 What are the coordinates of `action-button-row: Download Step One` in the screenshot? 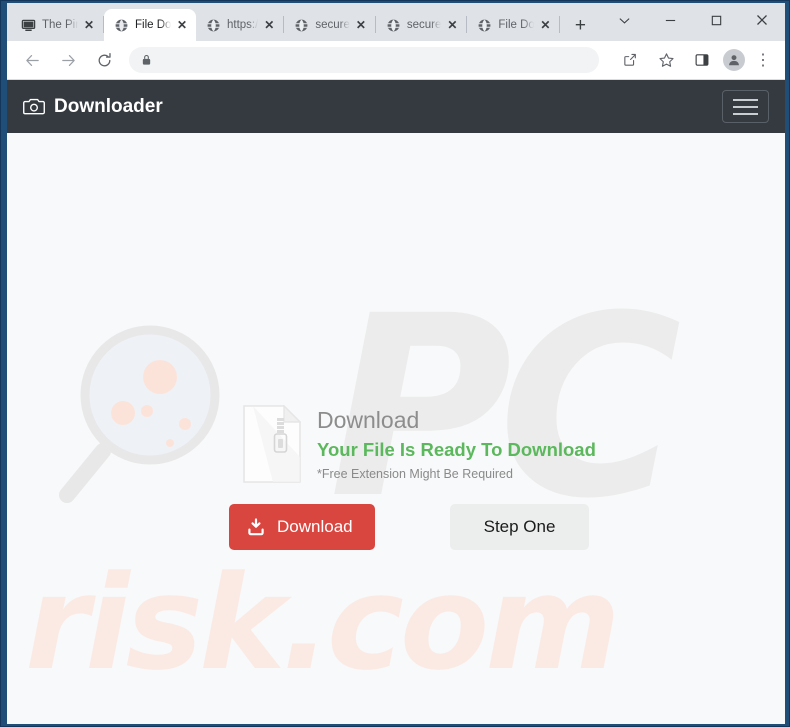 It's located at (409, 527).